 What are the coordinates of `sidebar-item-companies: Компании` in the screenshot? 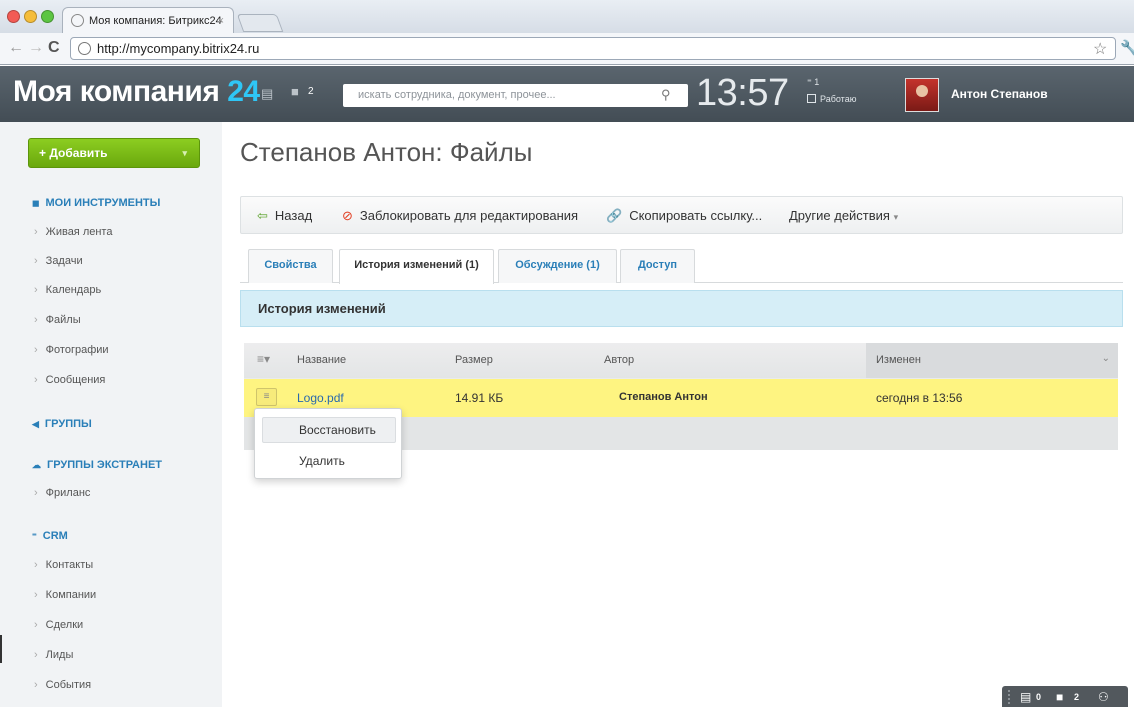 It's located at (65, 595).